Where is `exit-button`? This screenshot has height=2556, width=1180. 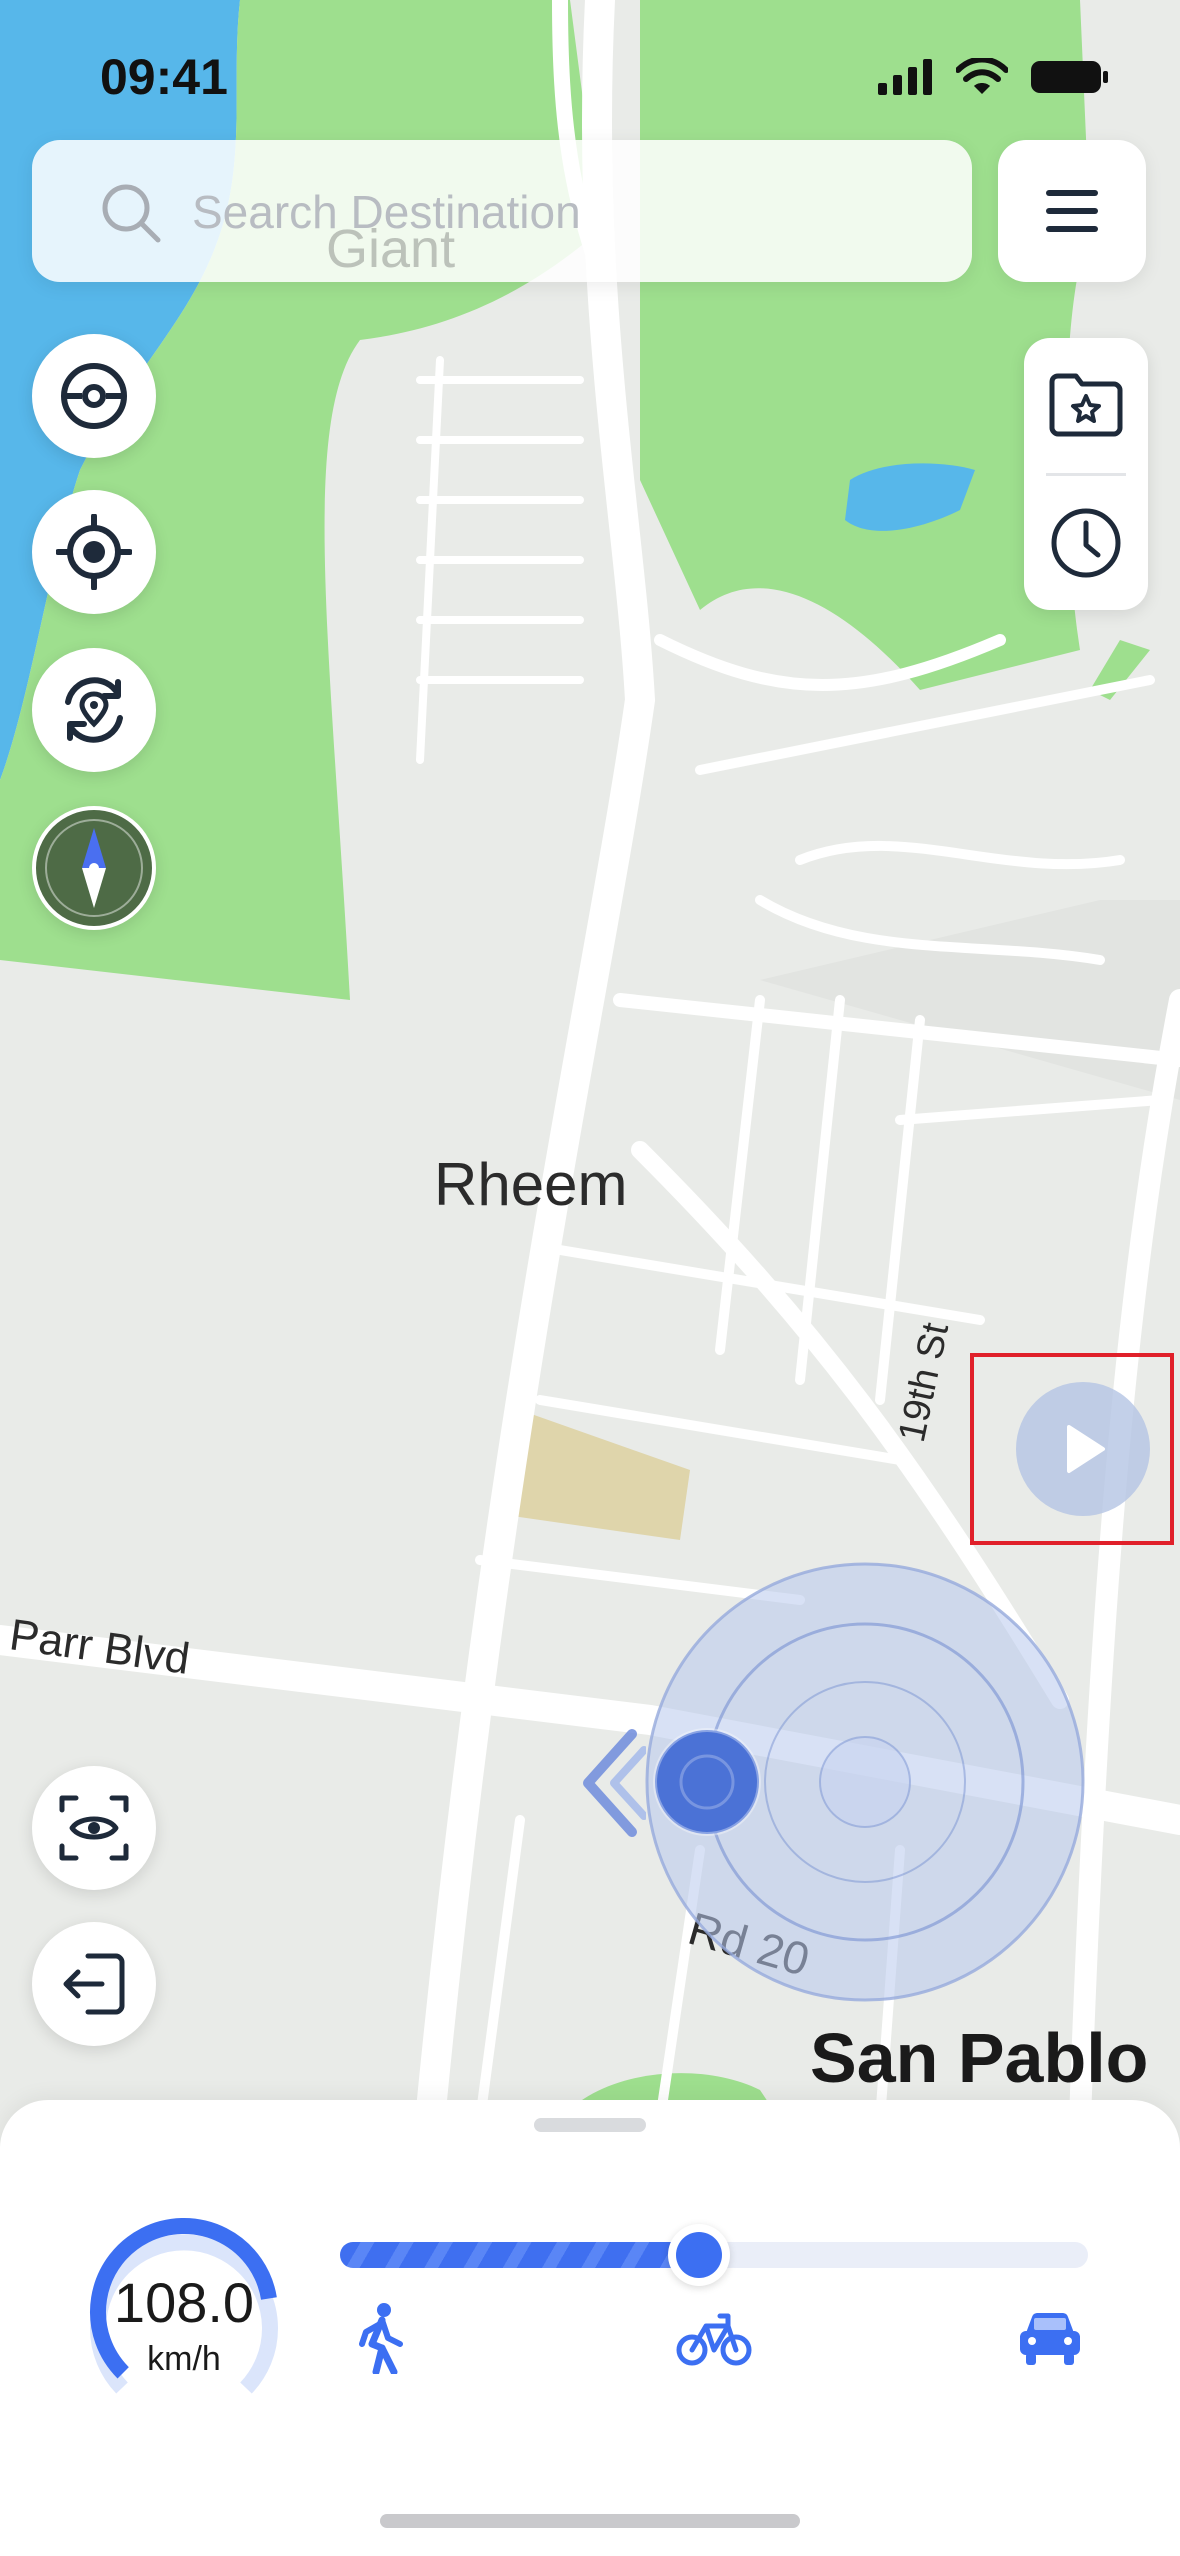
exit-button is located at coordinates (94, 1984).